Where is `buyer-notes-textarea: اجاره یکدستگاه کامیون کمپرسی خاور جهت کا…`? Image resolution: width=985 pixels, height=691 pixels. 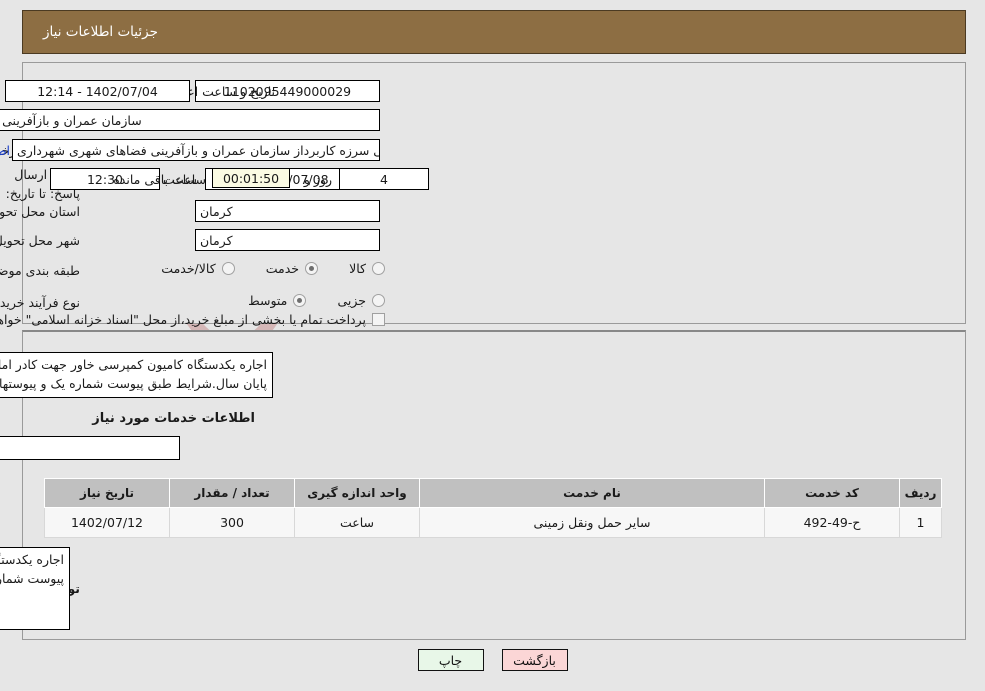 buyer-notes-textarea: اجاره یکدستگاه کامیون کمپرسی خاور جهت کا… is located at coordinates (35, 588).